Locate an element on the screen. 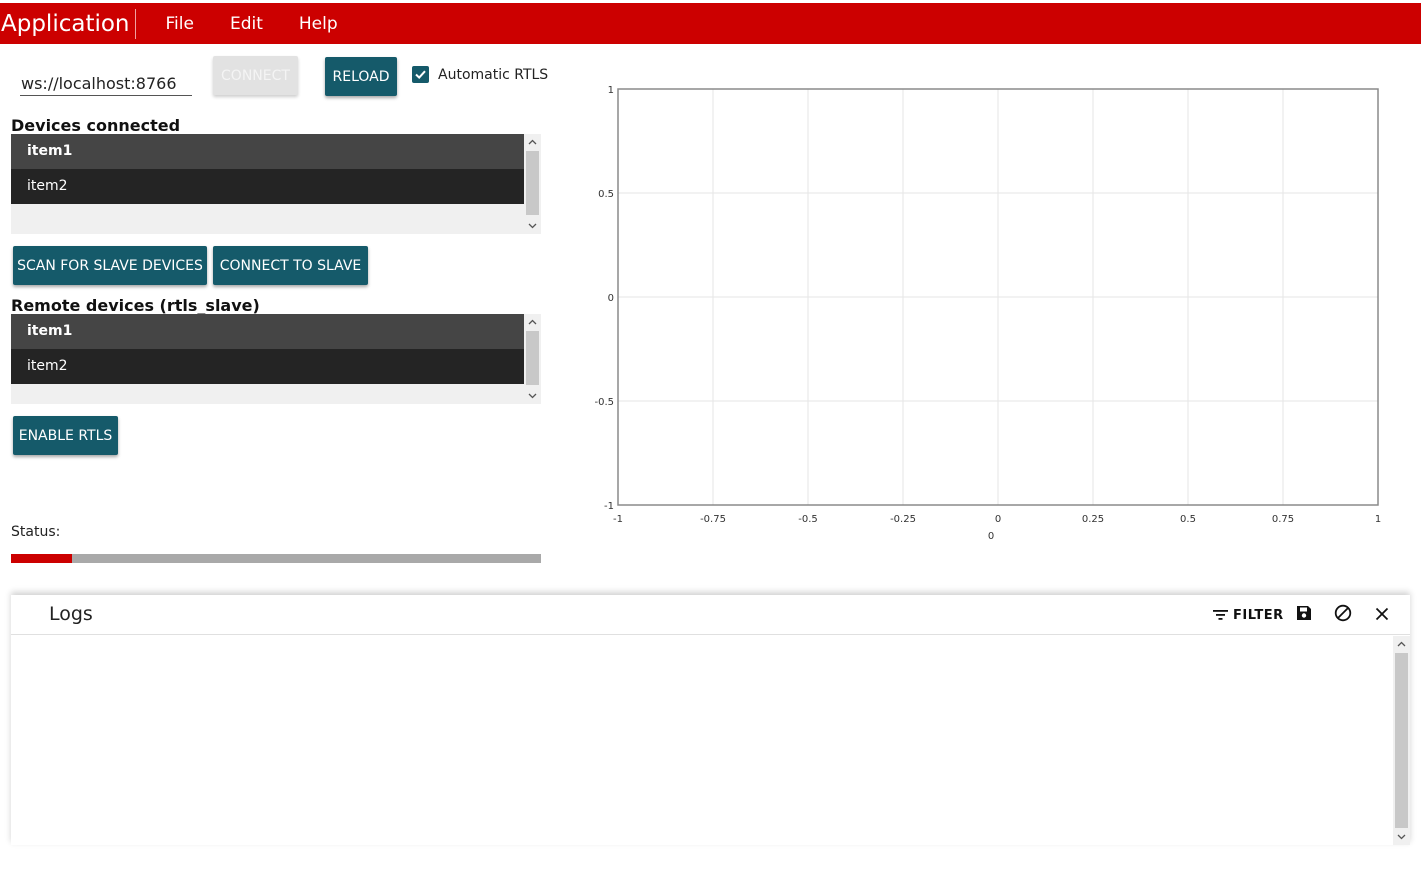 The height and width of the screenshot is (884, 1421). save-icon is located at coordinates (1304, 615).